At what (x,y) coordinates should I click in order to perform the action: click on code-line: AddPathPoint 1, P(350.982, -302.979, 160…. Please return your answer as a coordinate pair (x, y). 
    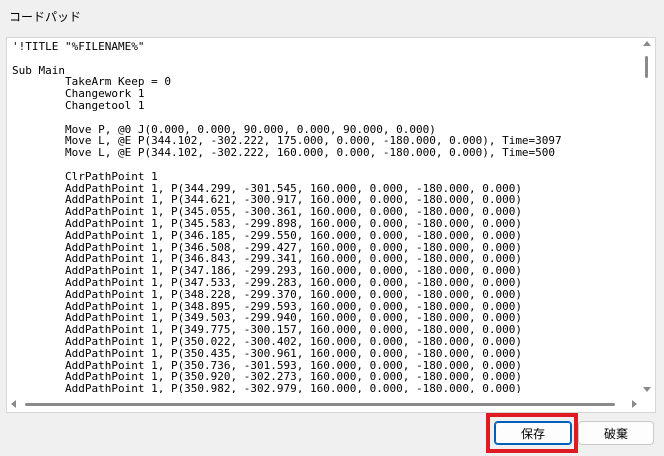
    Looking at the image, I should click on (267, 387).